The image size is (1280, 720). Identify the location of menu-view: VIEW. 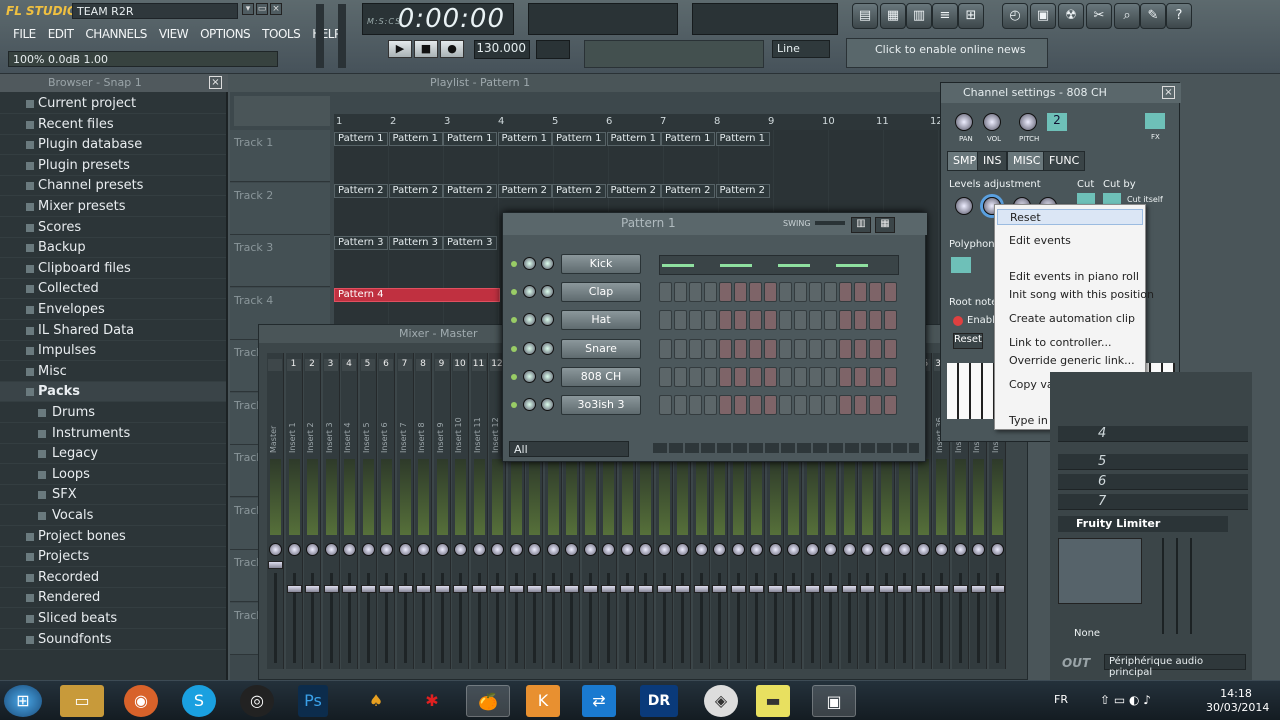
(173, 35).